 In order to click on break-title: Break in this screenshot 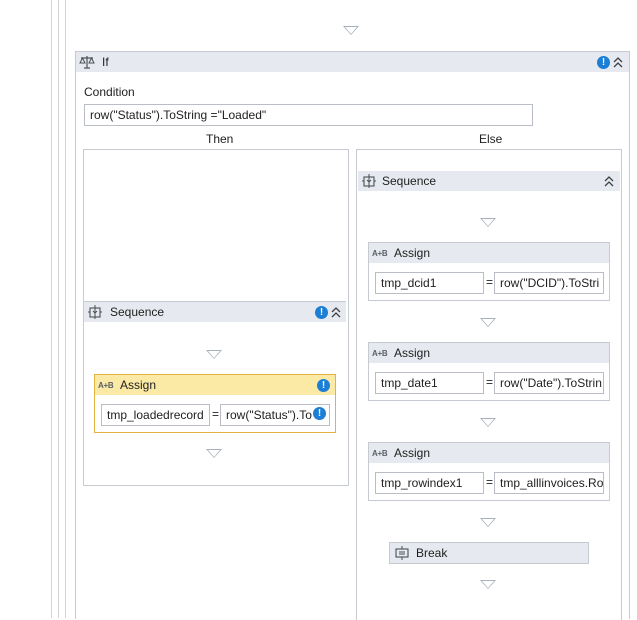, I will do `click(432, 553)`.